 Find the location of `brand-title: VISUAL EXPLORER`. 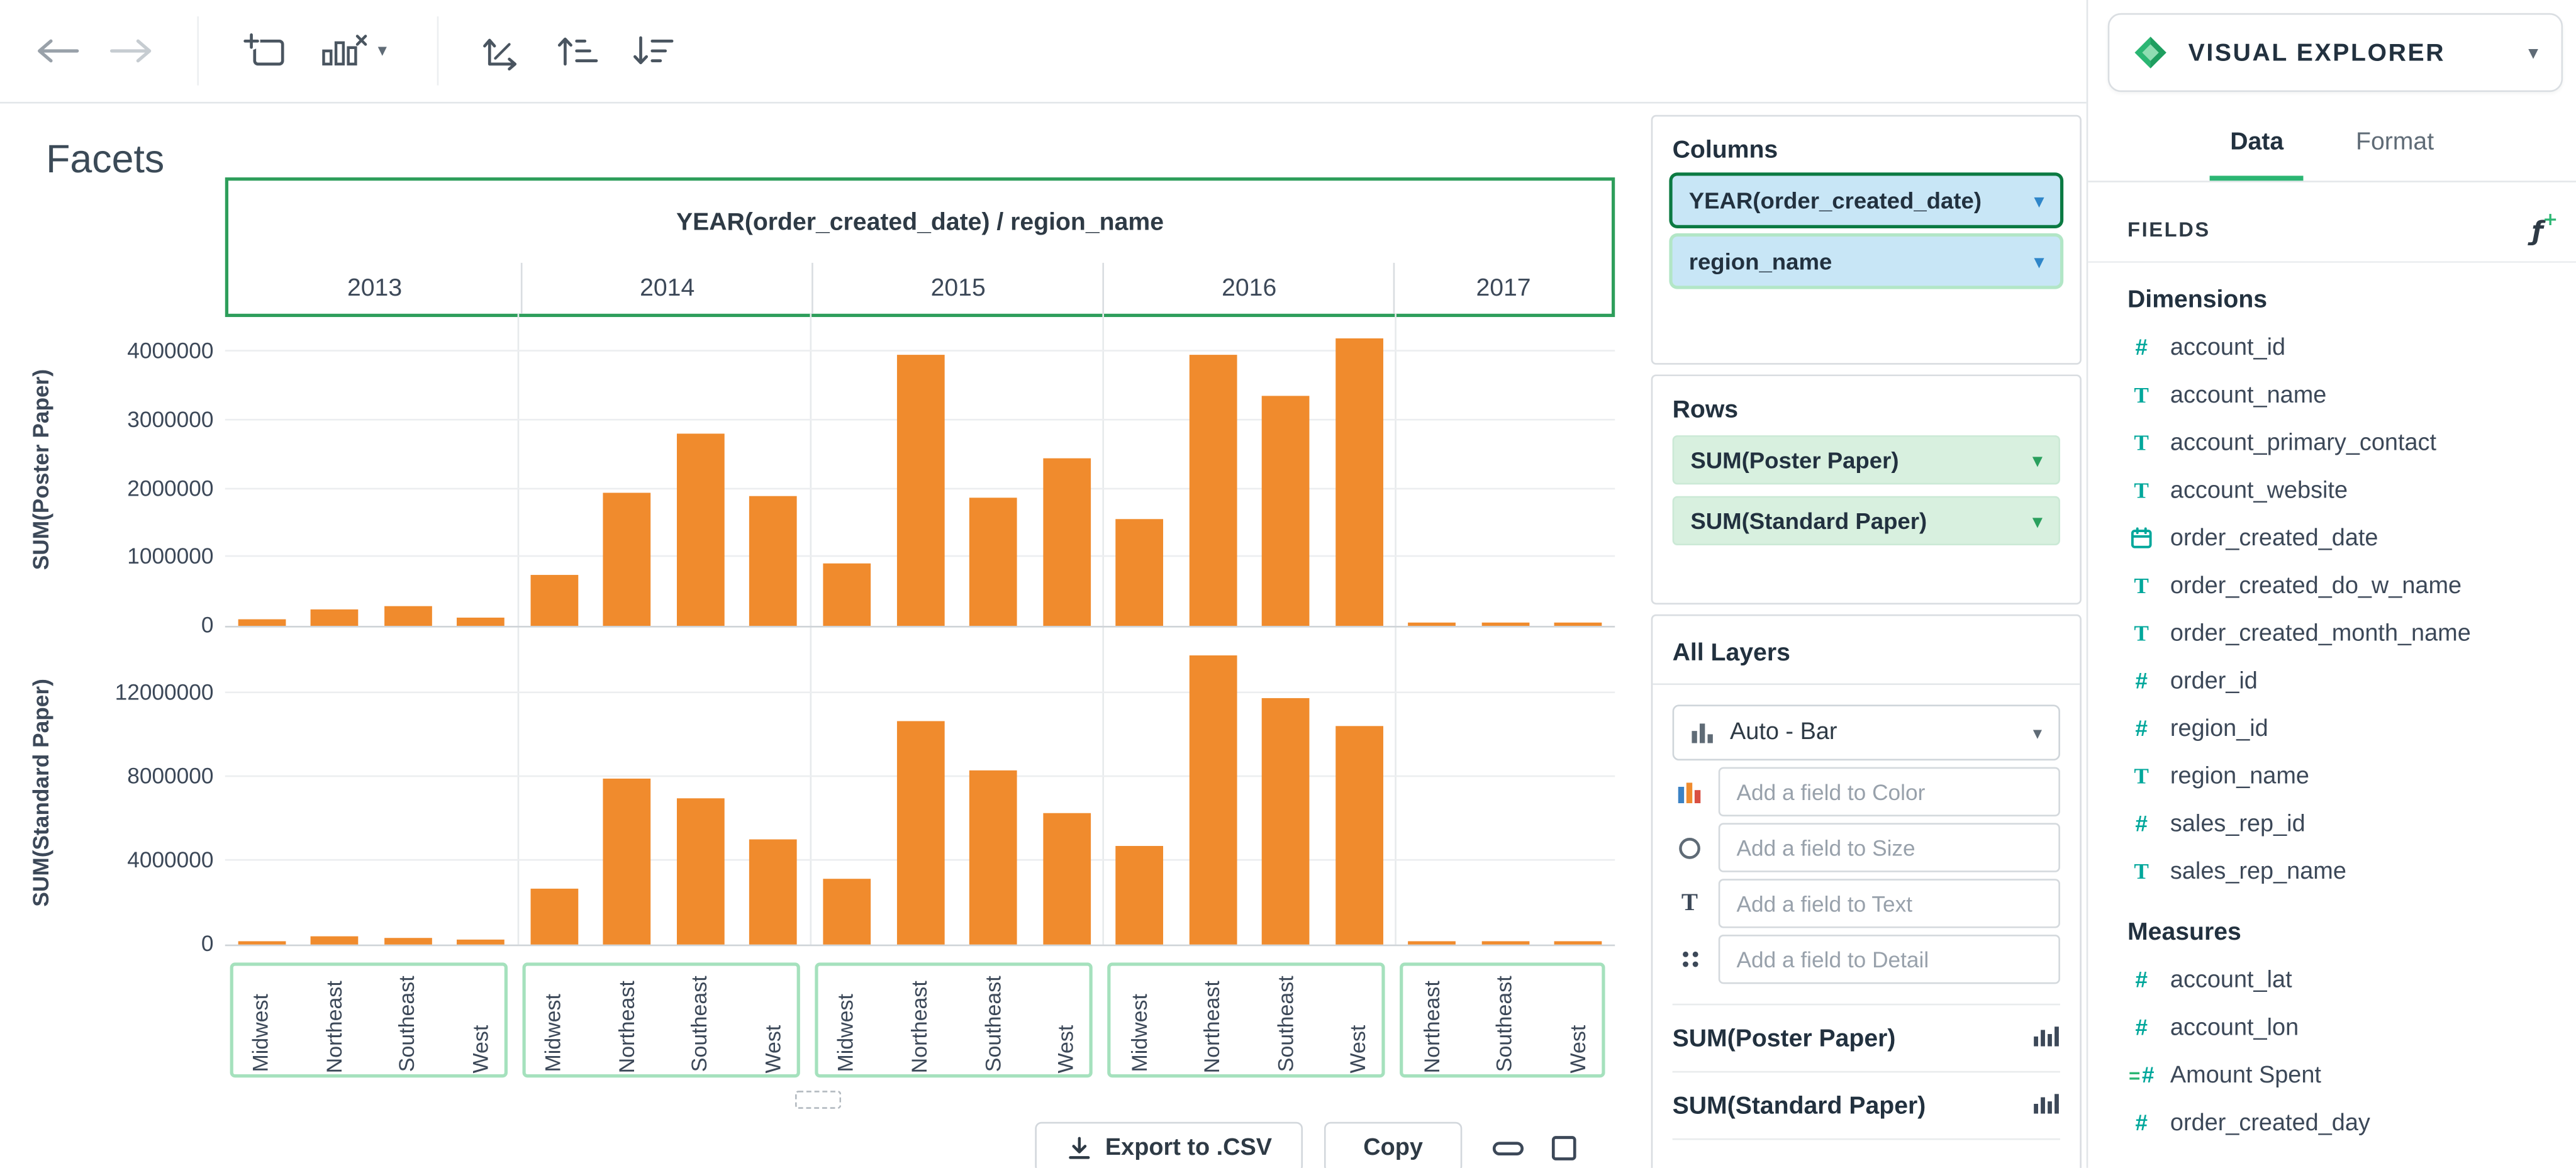

brand-title: VISUAL EXPLORER is located at coordinates (2317, 52).